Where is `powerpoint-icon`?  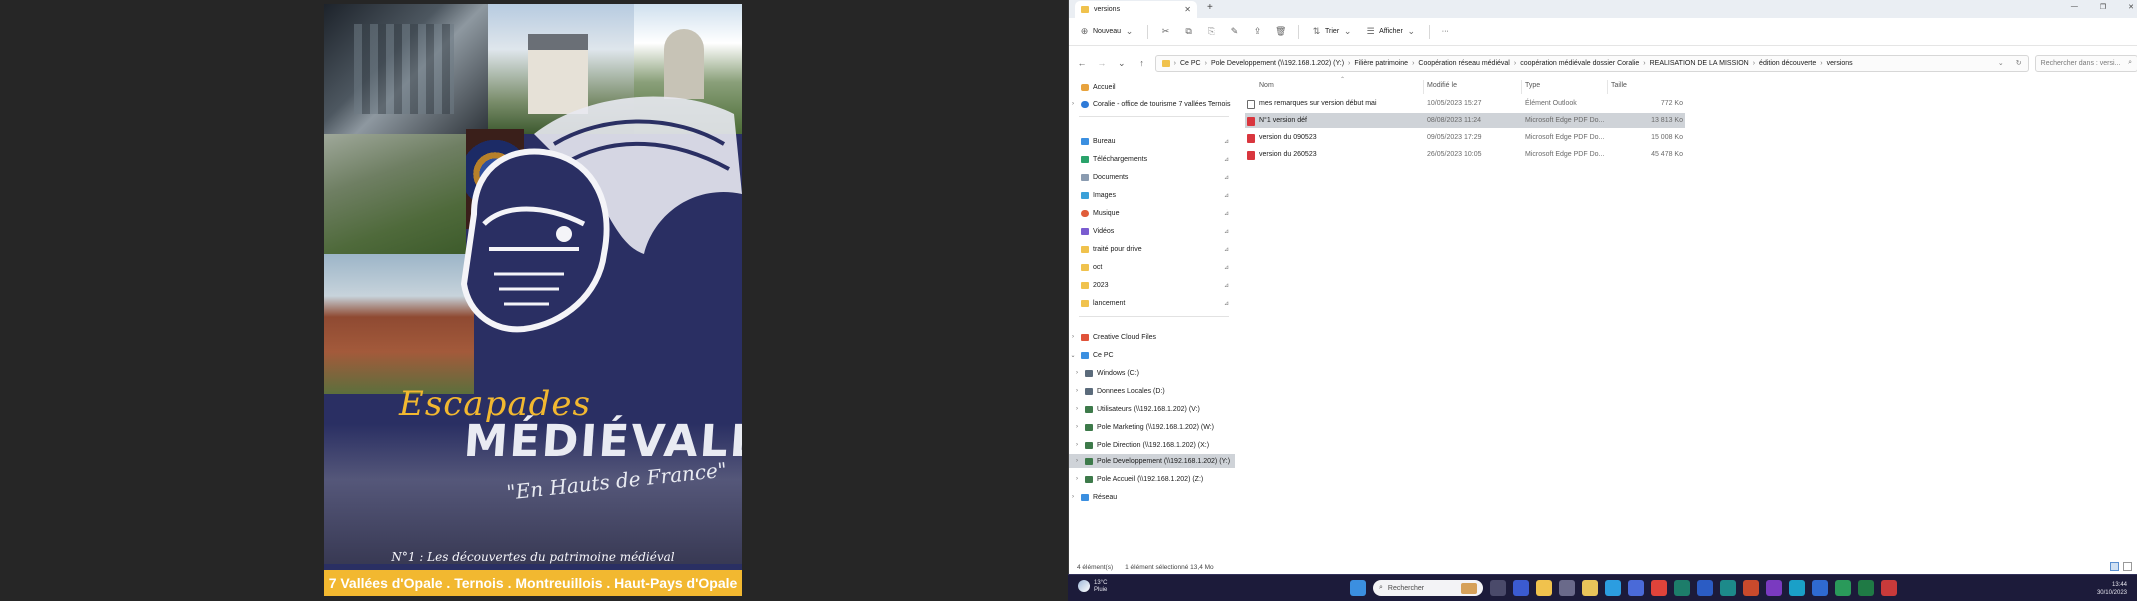 powerpoint-icon is located at coordinates (1751, 588).